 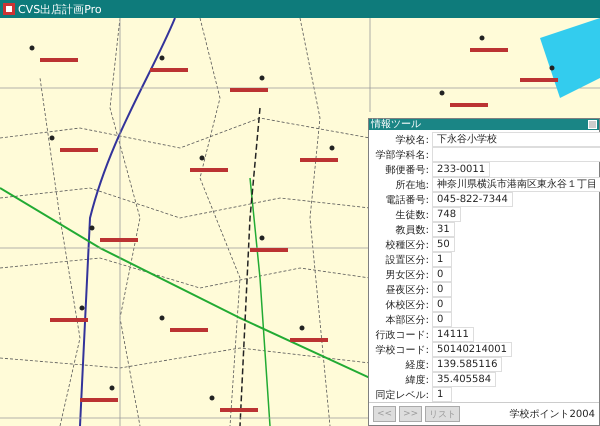 I want to click on field-value: 045-822-7344, so click(x=472, y=199).